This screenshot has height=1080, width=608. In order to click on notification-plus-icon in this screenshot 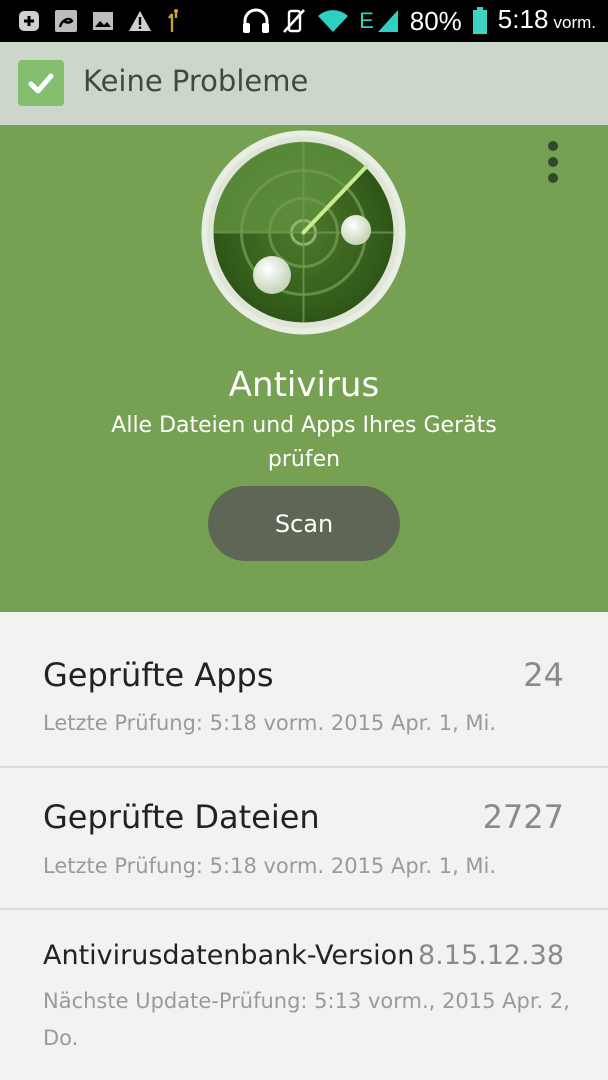, I will do `click(29, 21)`.